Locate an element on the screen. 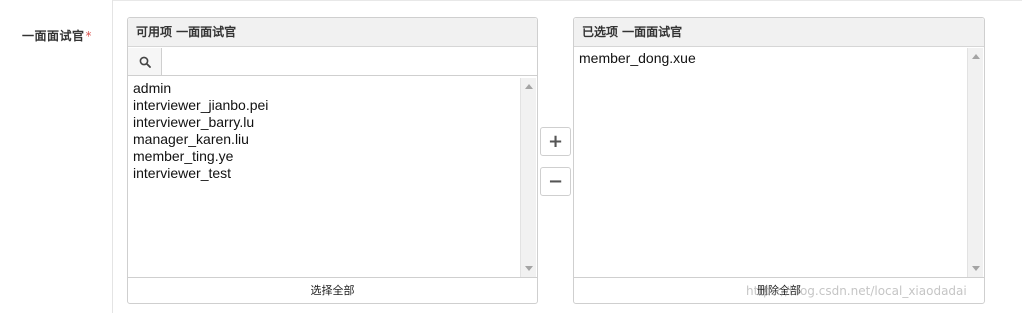 Image resolution: width=1022 pixels, height=313 pixels. minus-icon: − is located at coordinates (555, 181).